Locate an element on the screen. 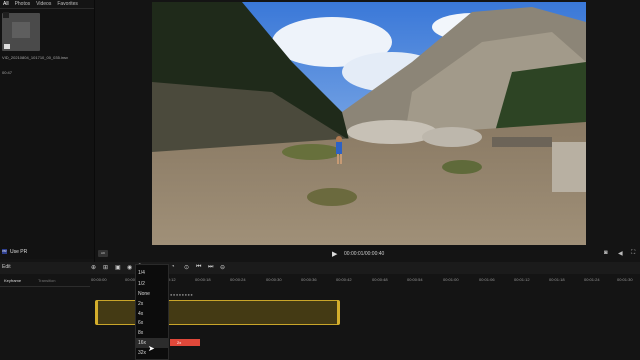 This screenshot has height=360, width=640. mouse-cursor-icon: ➤ is located at coordinates (151, 348).